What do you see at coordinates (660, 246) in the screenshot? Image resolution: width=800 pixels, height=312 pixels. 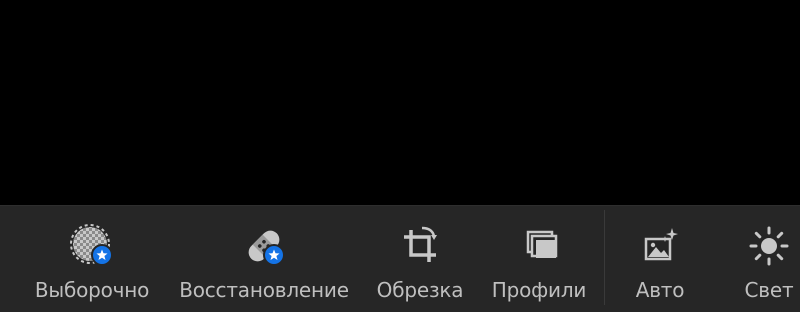 I see `auto-image-icon` at bounding box center [660, 246].